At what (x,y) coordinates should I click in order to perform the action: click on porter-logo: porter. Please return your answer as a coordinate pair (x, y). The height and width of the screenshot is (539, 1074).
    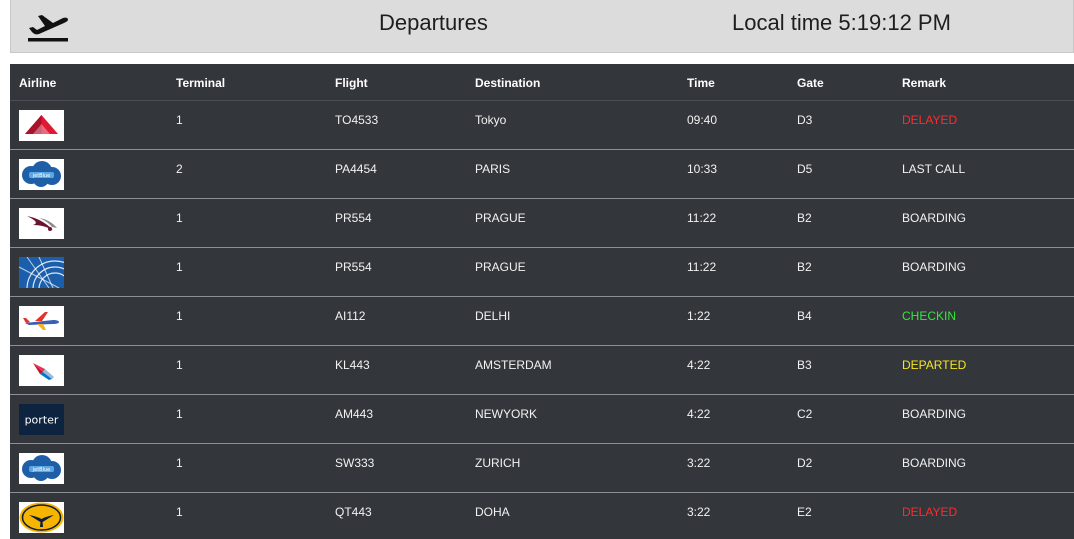
    Looking at the image, I should click on (41, 419).